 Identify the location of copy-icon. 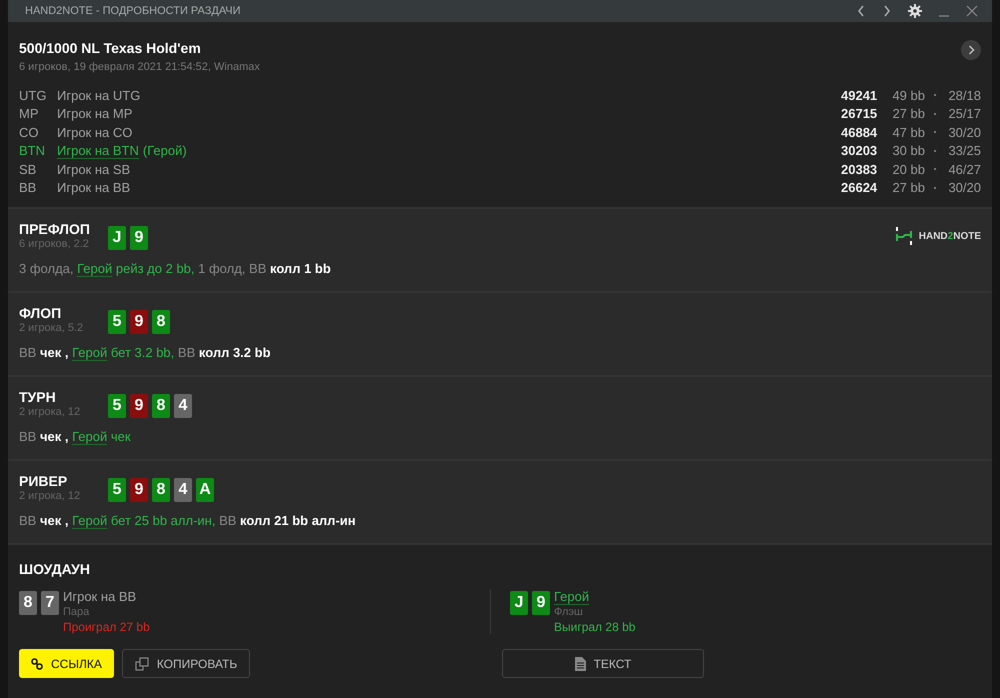
(141, 663).